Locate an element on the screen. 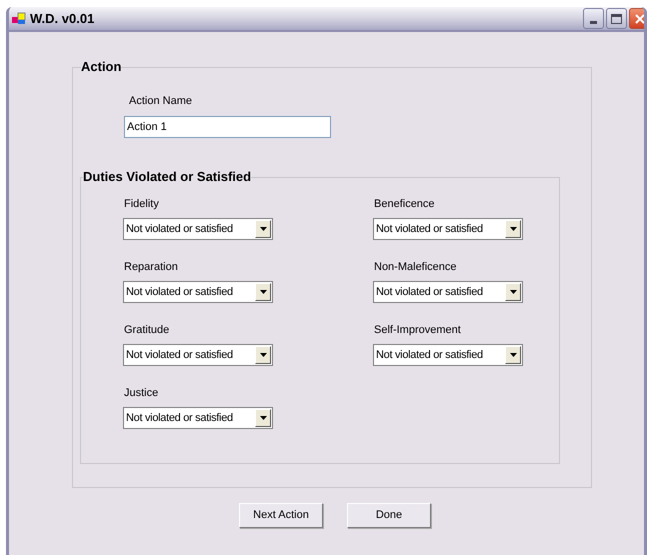 Image resolution: width=647 pixels, height=555 pixels. field-label: Gratitude is located at coordinates (146, 330).